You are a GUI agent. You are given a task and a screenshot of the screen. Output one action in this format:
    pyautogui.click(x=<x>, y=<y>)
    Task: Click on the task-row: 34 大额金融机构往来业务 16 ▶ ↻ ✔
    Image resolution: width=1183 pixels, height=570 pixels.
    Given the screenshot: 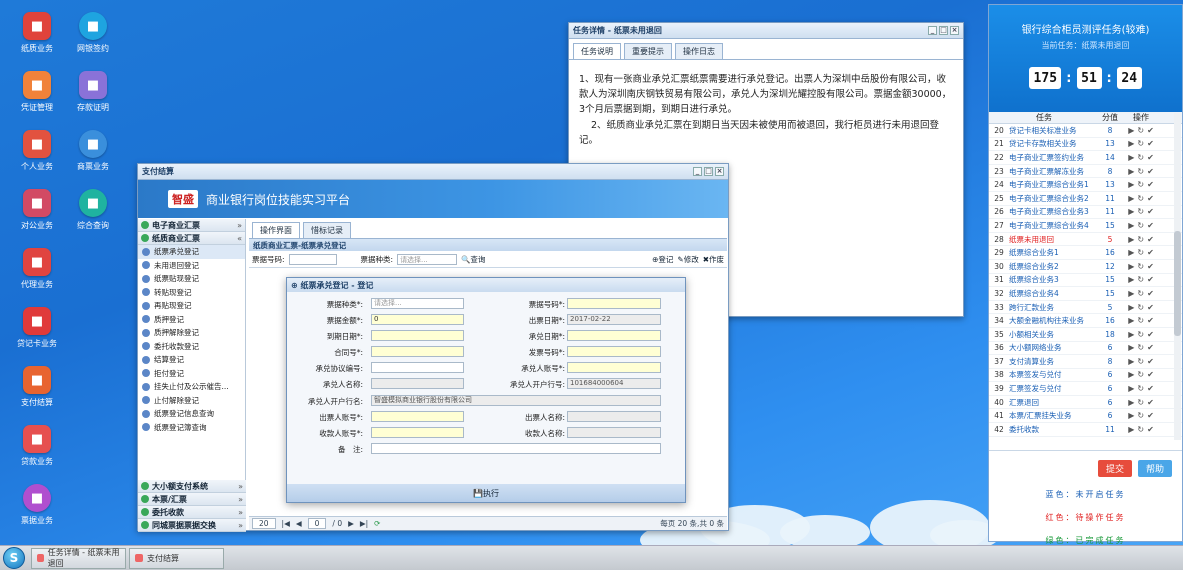 What is the action you would take?
    pyautogui.click(x=1085, y=321)
    